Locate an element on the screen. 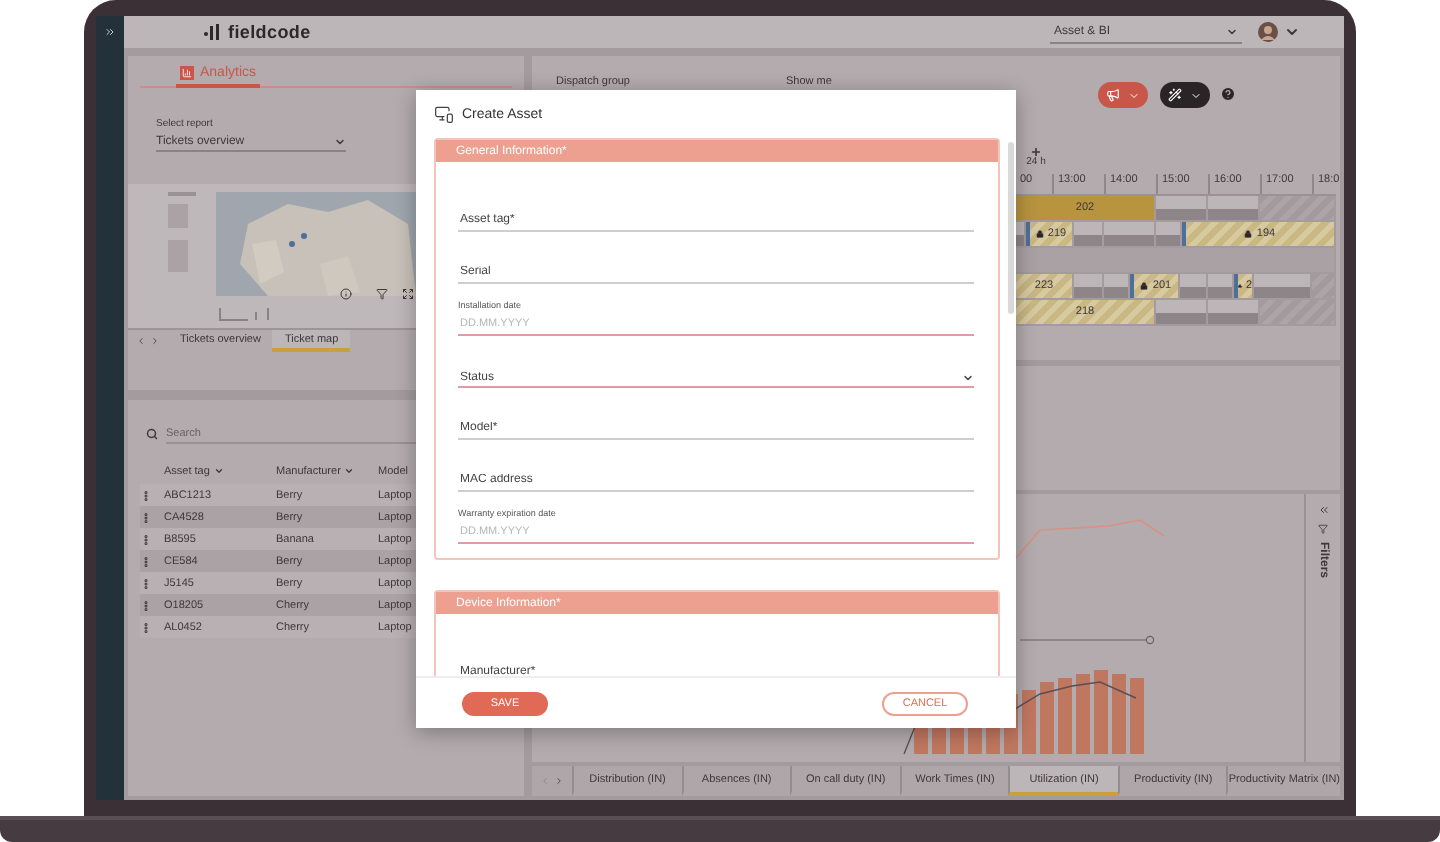 The width and height of the screenshot is (1440, 842). device-icon is located at coordinates (444, 114).